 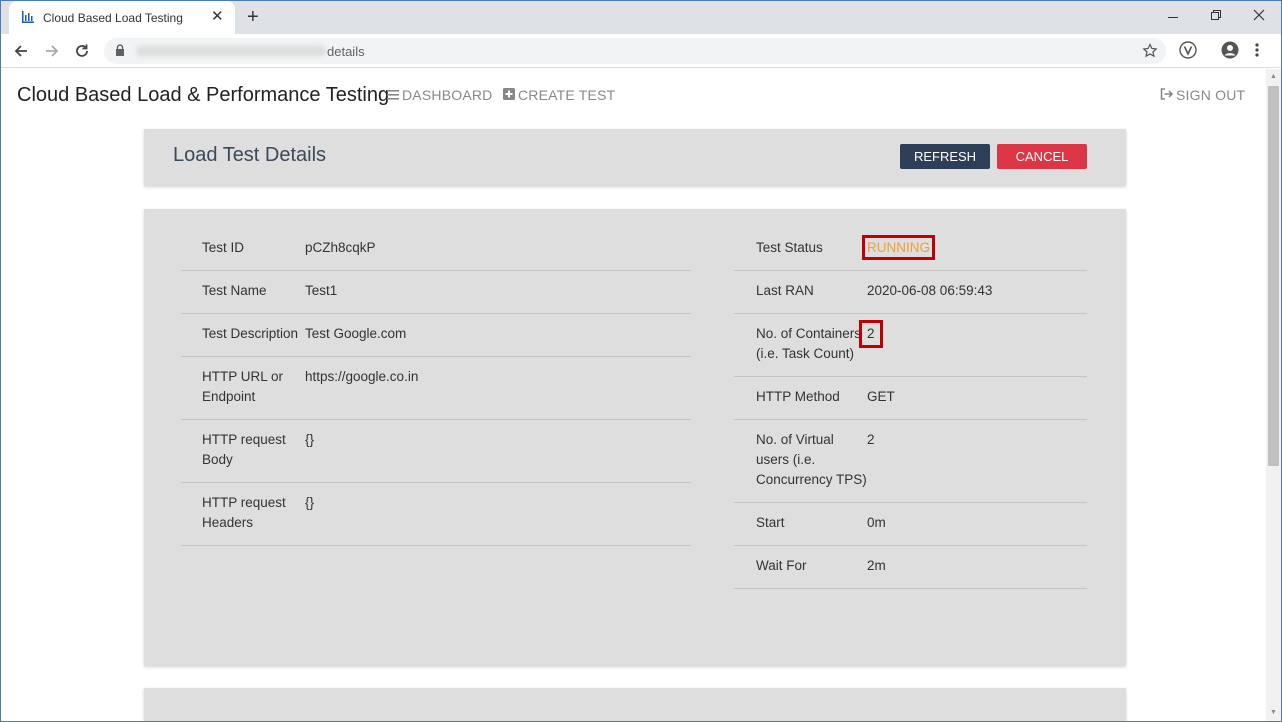 I want to click on nav-dashboard-label: DASHBOARD, so click(x=447, y=95).